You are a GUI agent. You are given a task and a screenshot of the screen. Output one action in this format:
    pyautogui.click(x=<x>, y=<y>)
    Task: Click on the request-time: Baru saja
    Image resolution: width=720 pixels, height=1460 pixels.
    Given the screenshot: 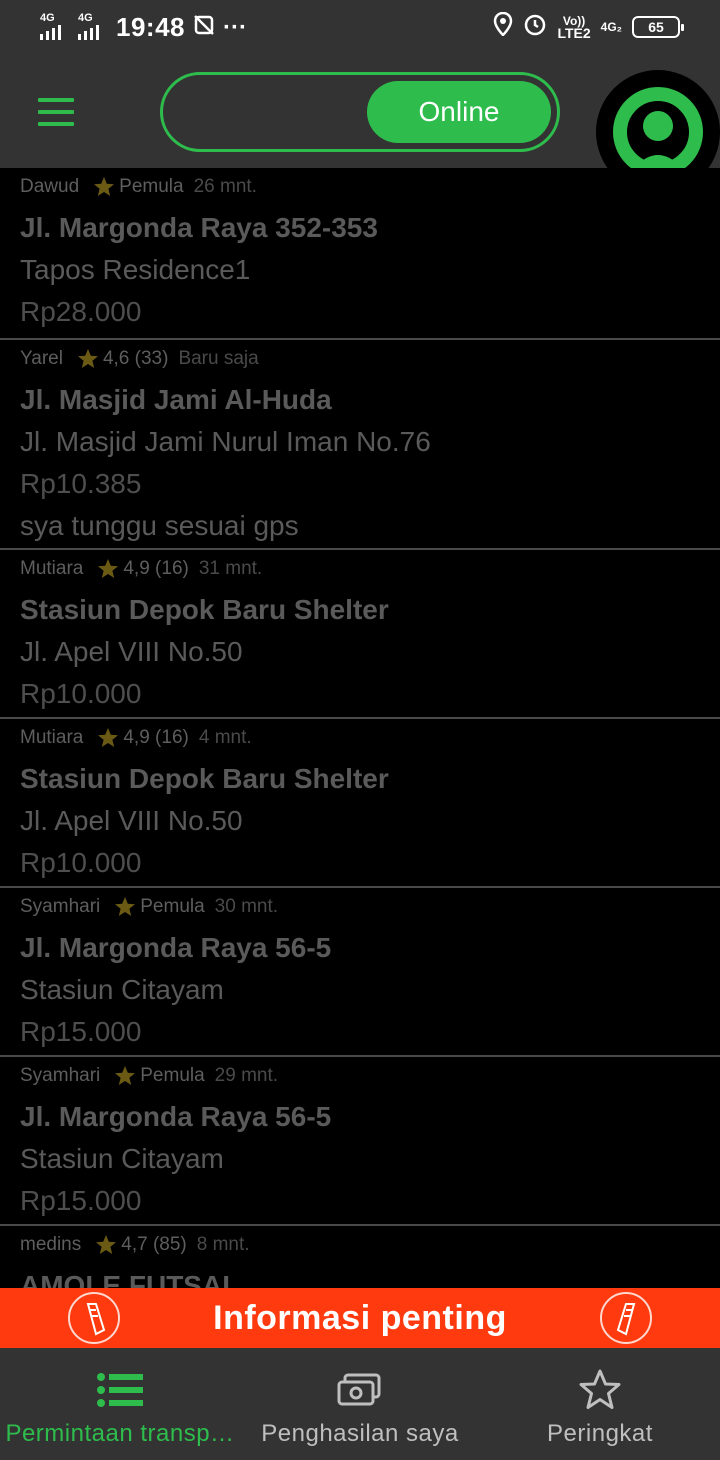 What is the action you would take?
    pyautogui.click(x=218, y=358)
    